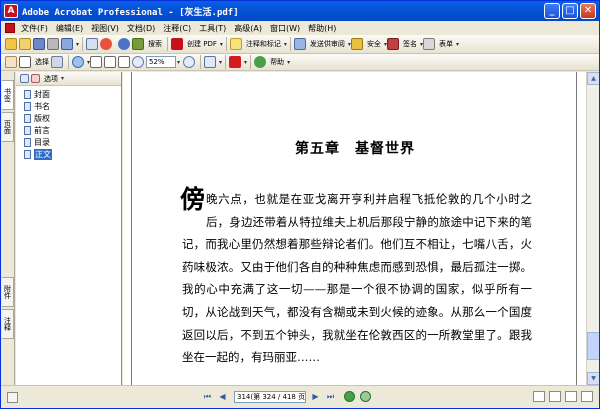  I want to click on comment-markup-button: 注释和标记, so click(263, 44).